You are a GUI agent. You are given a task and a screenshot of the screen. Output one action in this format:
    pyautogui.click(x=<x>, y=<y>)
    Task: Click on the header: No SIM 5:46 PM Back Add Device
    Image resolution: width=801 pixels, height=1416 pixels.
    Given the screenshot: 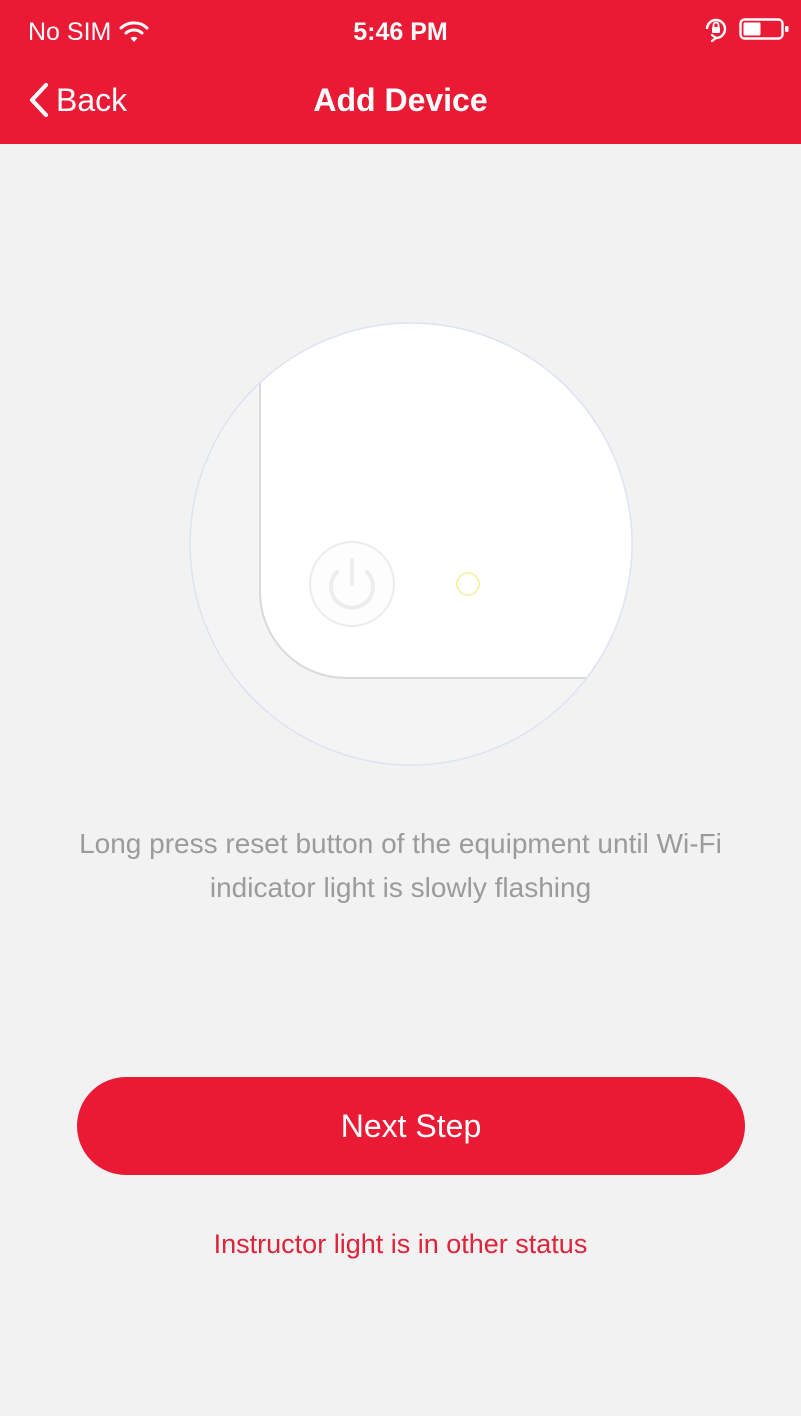 What is the action you would take?
    pyautogui.click(x=400, y=72)
    